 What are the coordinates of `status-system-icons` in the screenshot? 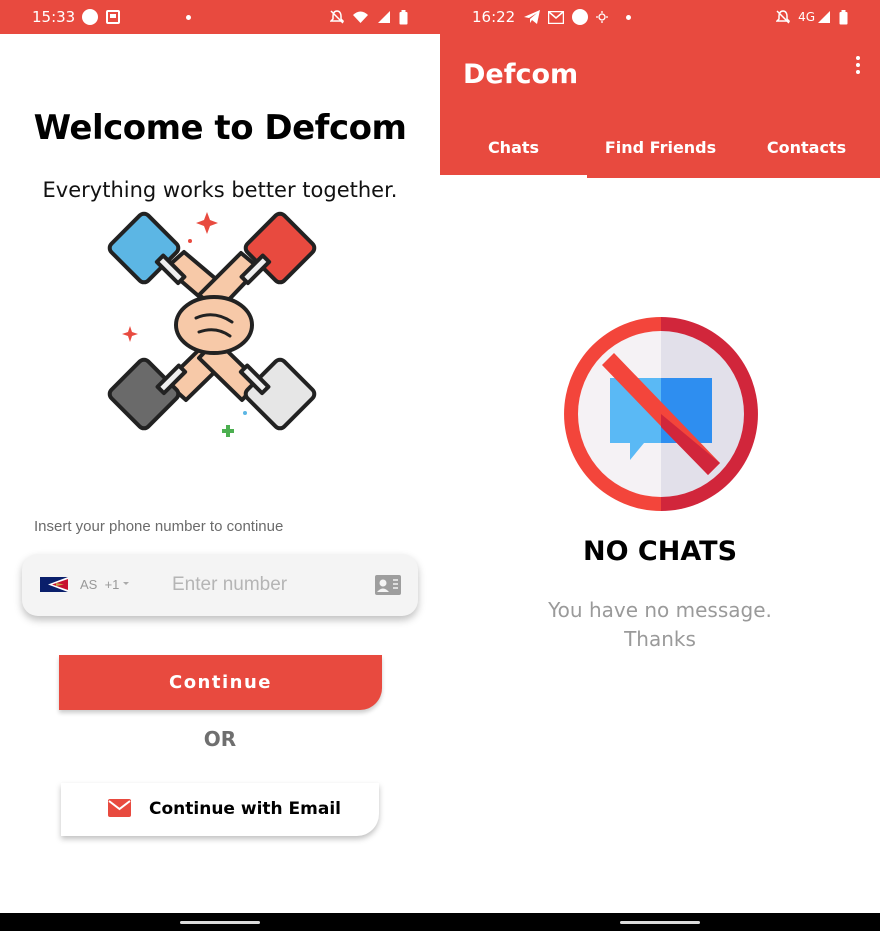 It's located at (369, 17).